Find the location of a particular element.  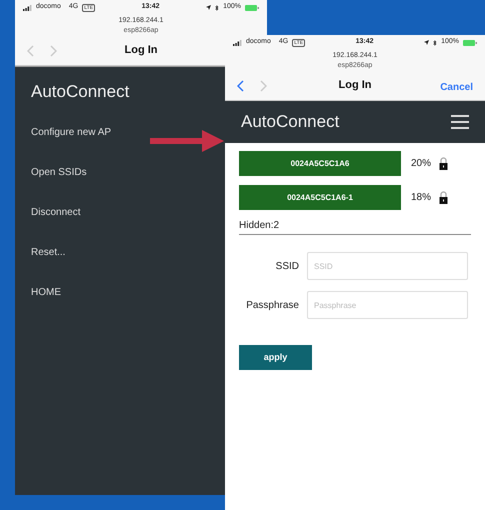

apply-button: apply is located at coordinates (275, 357).